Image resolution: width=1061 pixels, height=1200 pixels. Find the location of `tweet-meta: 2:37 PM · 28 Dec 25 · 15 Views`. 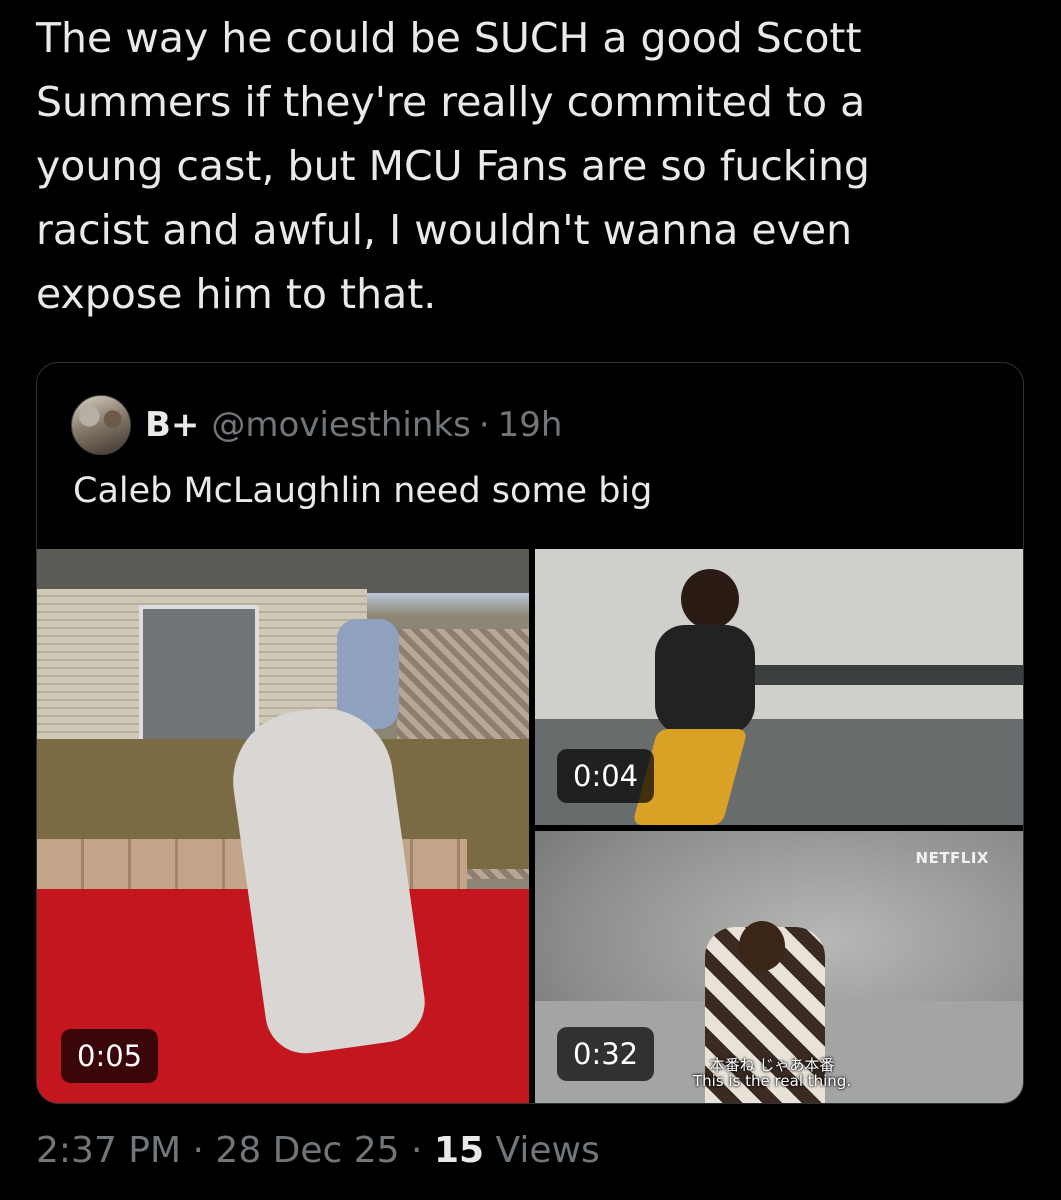

tweet-meta: 2:37 PM · 28 Dec 25 · 15 Views is located at coordinates (318, 1150).